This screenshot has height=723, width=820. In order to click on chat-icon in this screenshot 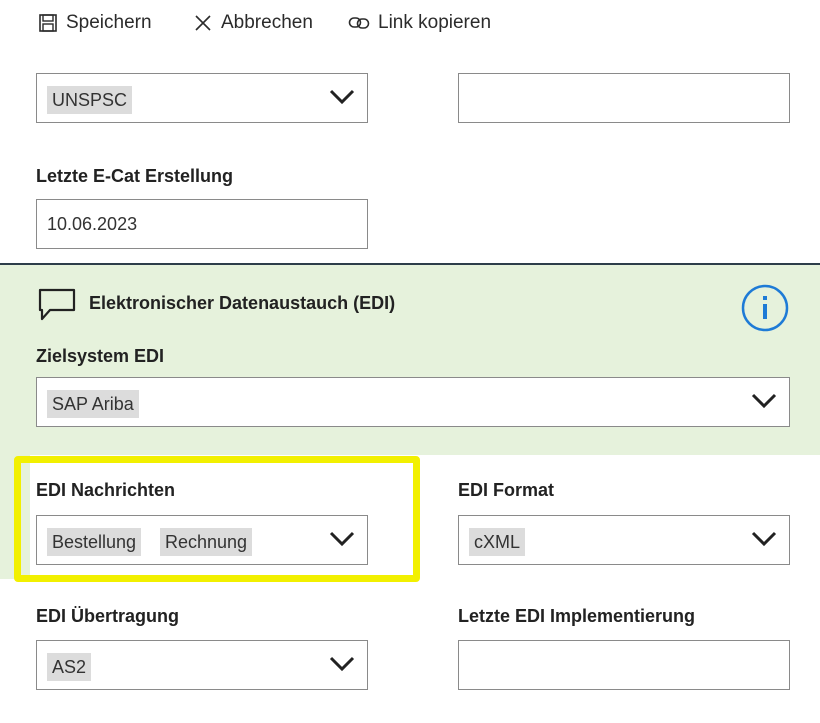, I will do `click(57, 307)`.